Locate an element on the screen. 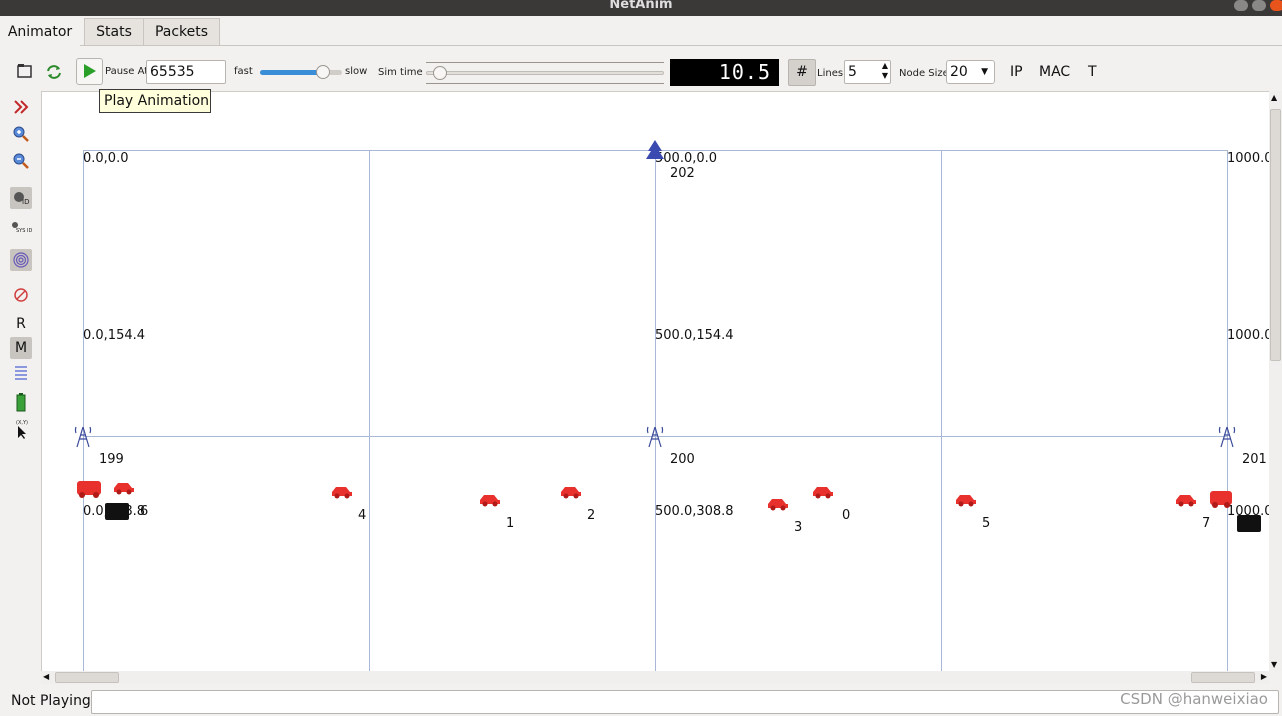  lines-value: 5 is located at coordinates (852, 72).